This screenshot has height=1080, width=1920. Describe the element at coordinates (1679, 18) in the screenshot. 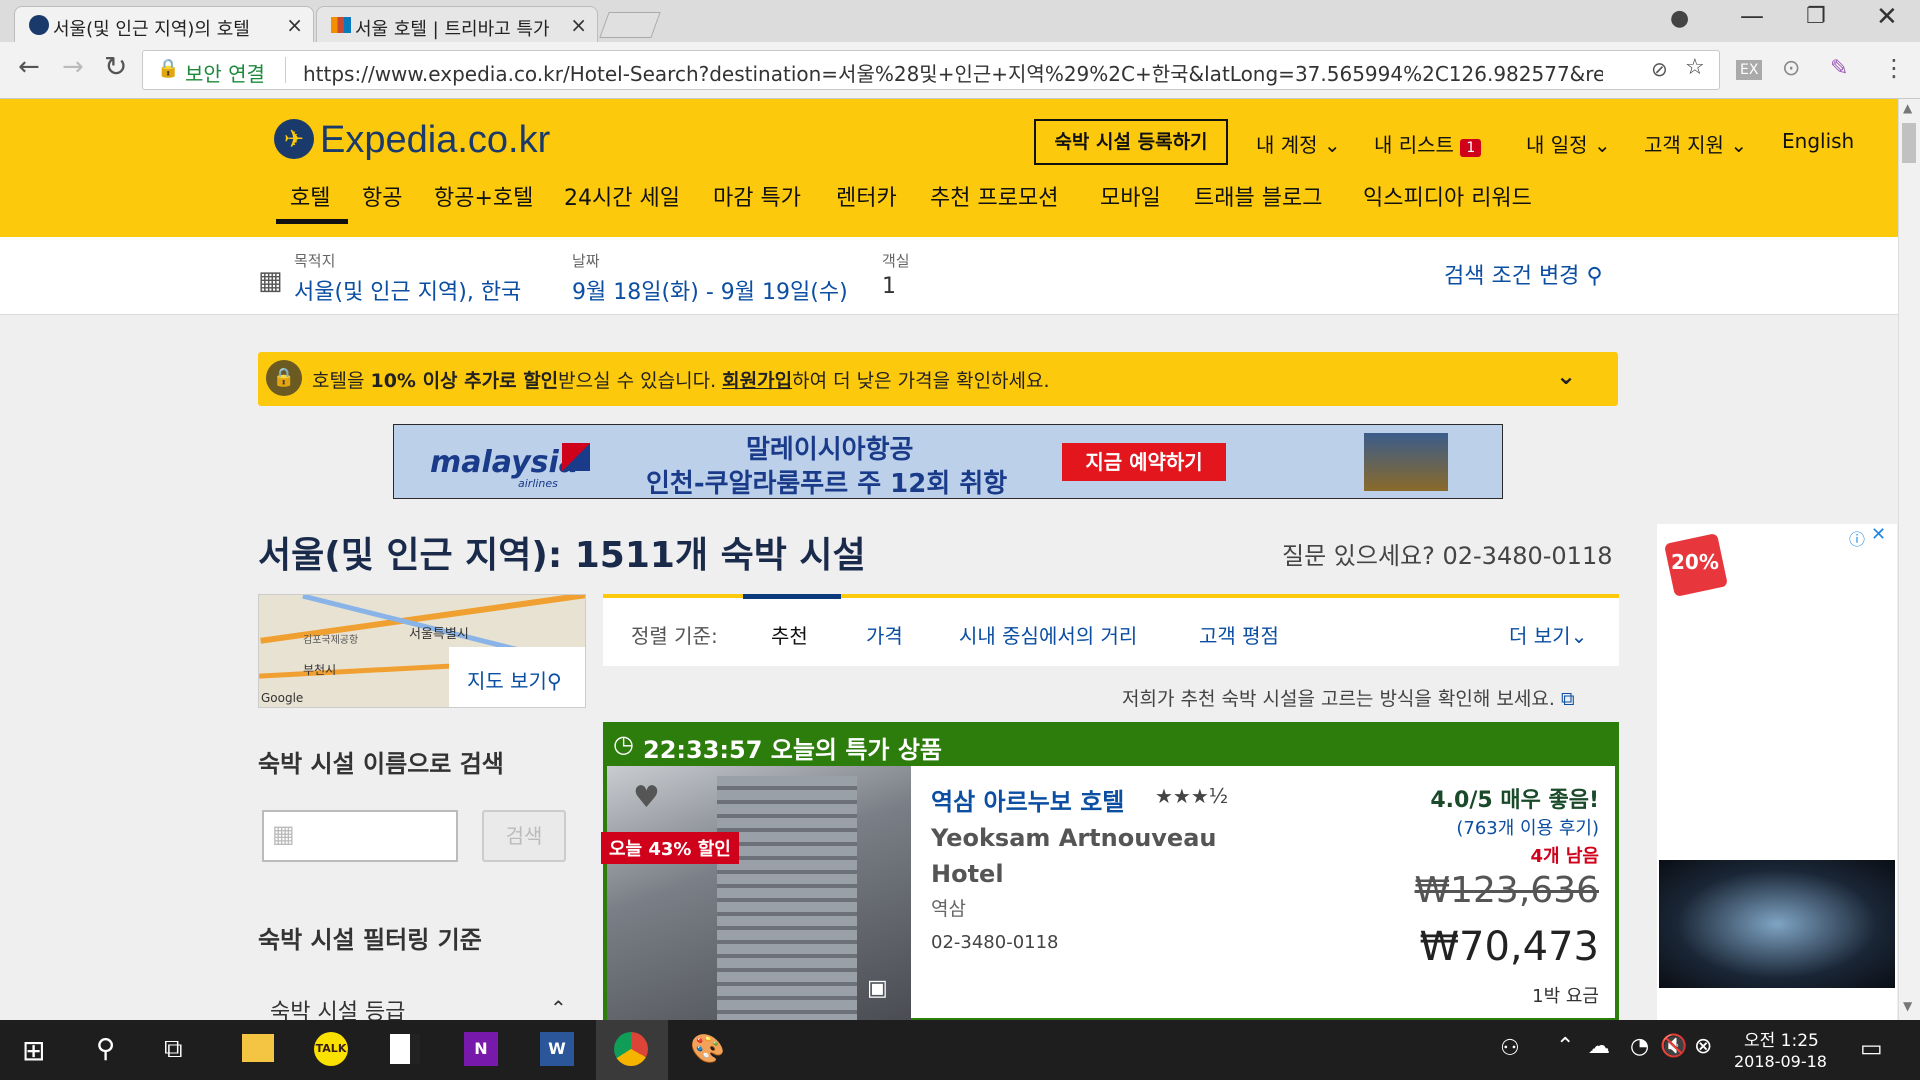

I see `profile-icon: ●` at that location.